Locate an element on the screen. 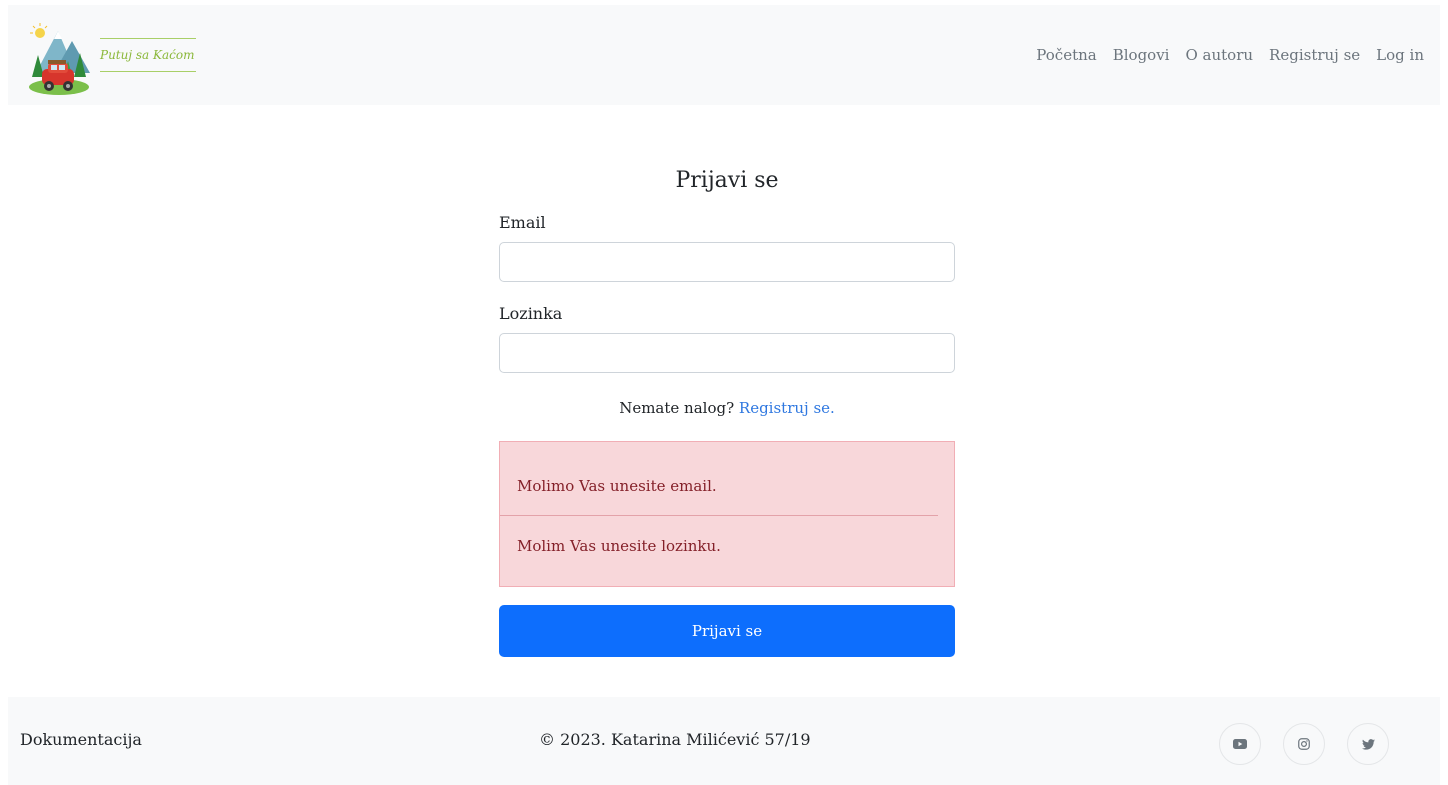 This screenshot has height=785, width=1448. nav-item-pocetna: Početna is located at coordinates (1066, 55).